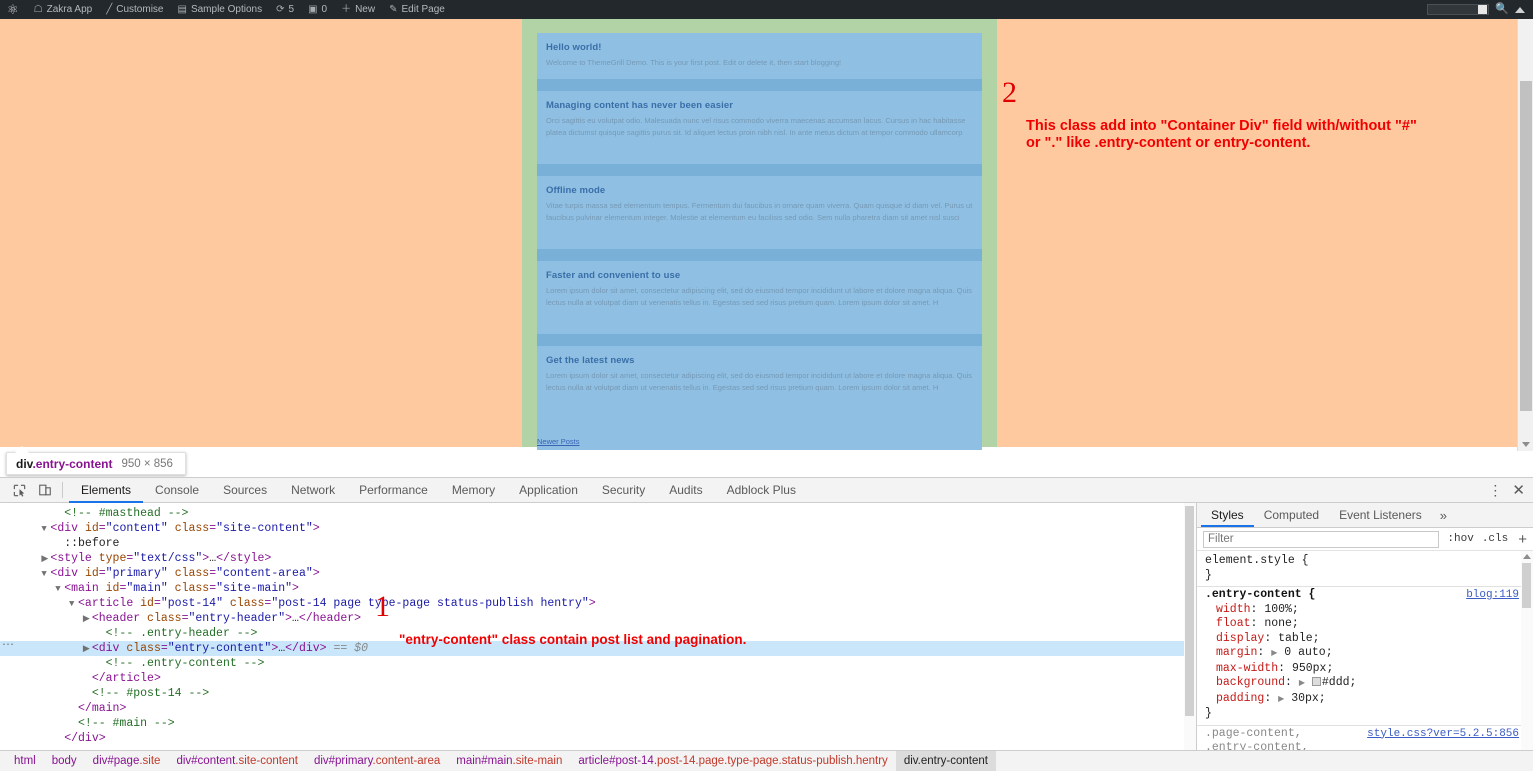 Image resolution: width=1533 pixels, height=771 pixels. What do you see at coordinates (1460, 539) in the screenshot?
I see `hov-toggle: :hov` at bounding box center [1460, 539].